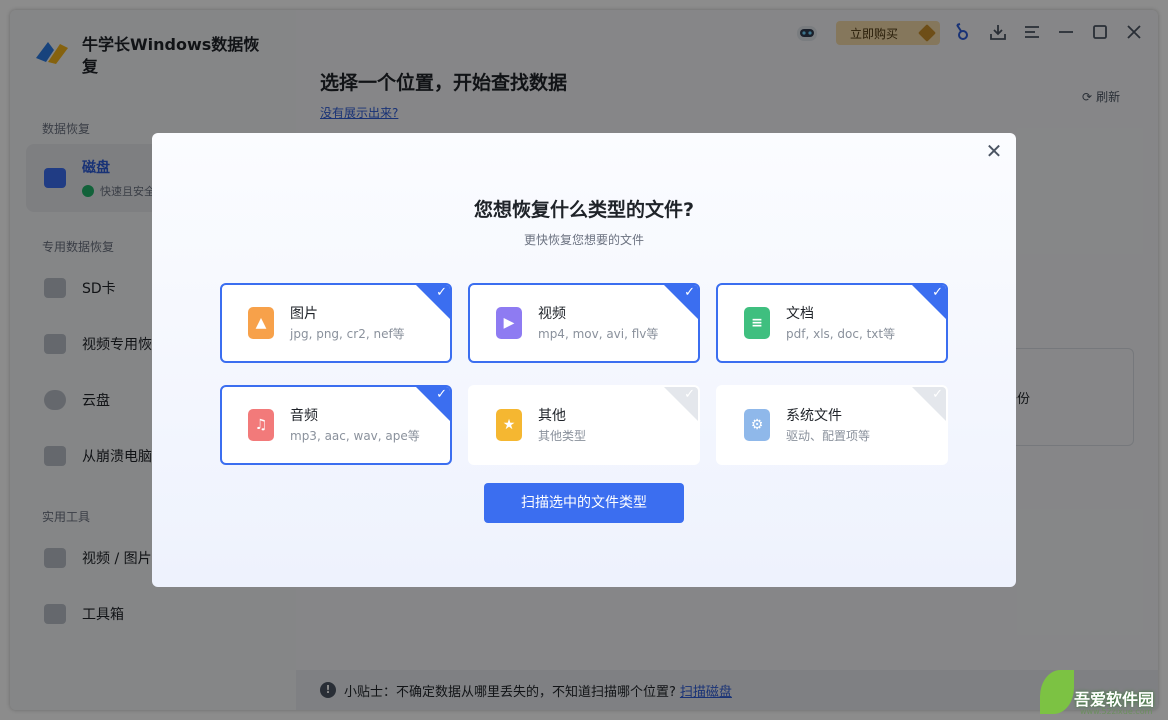 This screenshot has width=1168, height=720. Describe the element at coordinates (1116, 711) in the screenshot. I see `watermark-url: www.52zixue.com` at that location.